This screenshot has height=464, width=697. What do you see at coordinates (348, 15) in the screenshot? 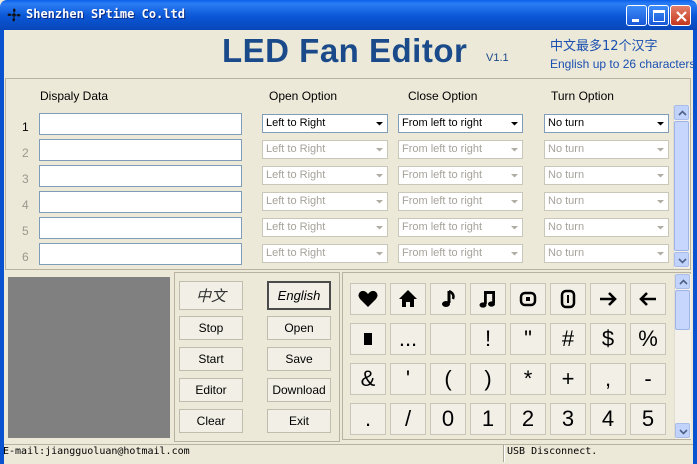
I see `title-bar: Shenzhen SPtime Co.ltd` at bounding box center [348, 15].